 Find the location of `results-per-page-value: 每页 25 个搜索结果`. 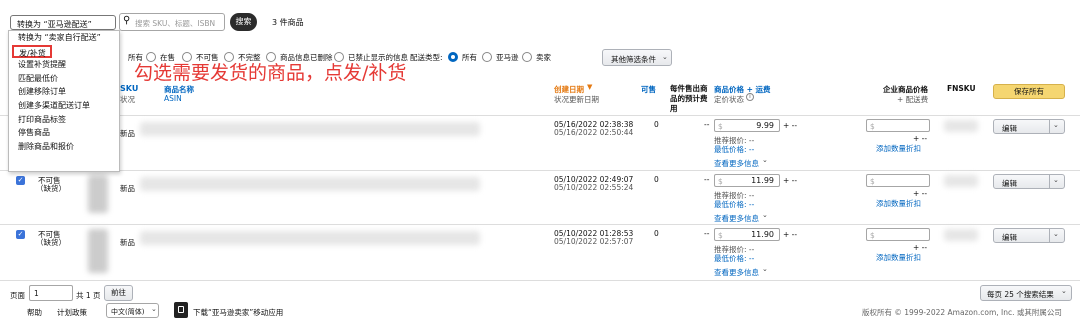

results-per-page-value: 每页 25 个搜索结果 is located at coordinates (1020, 294).